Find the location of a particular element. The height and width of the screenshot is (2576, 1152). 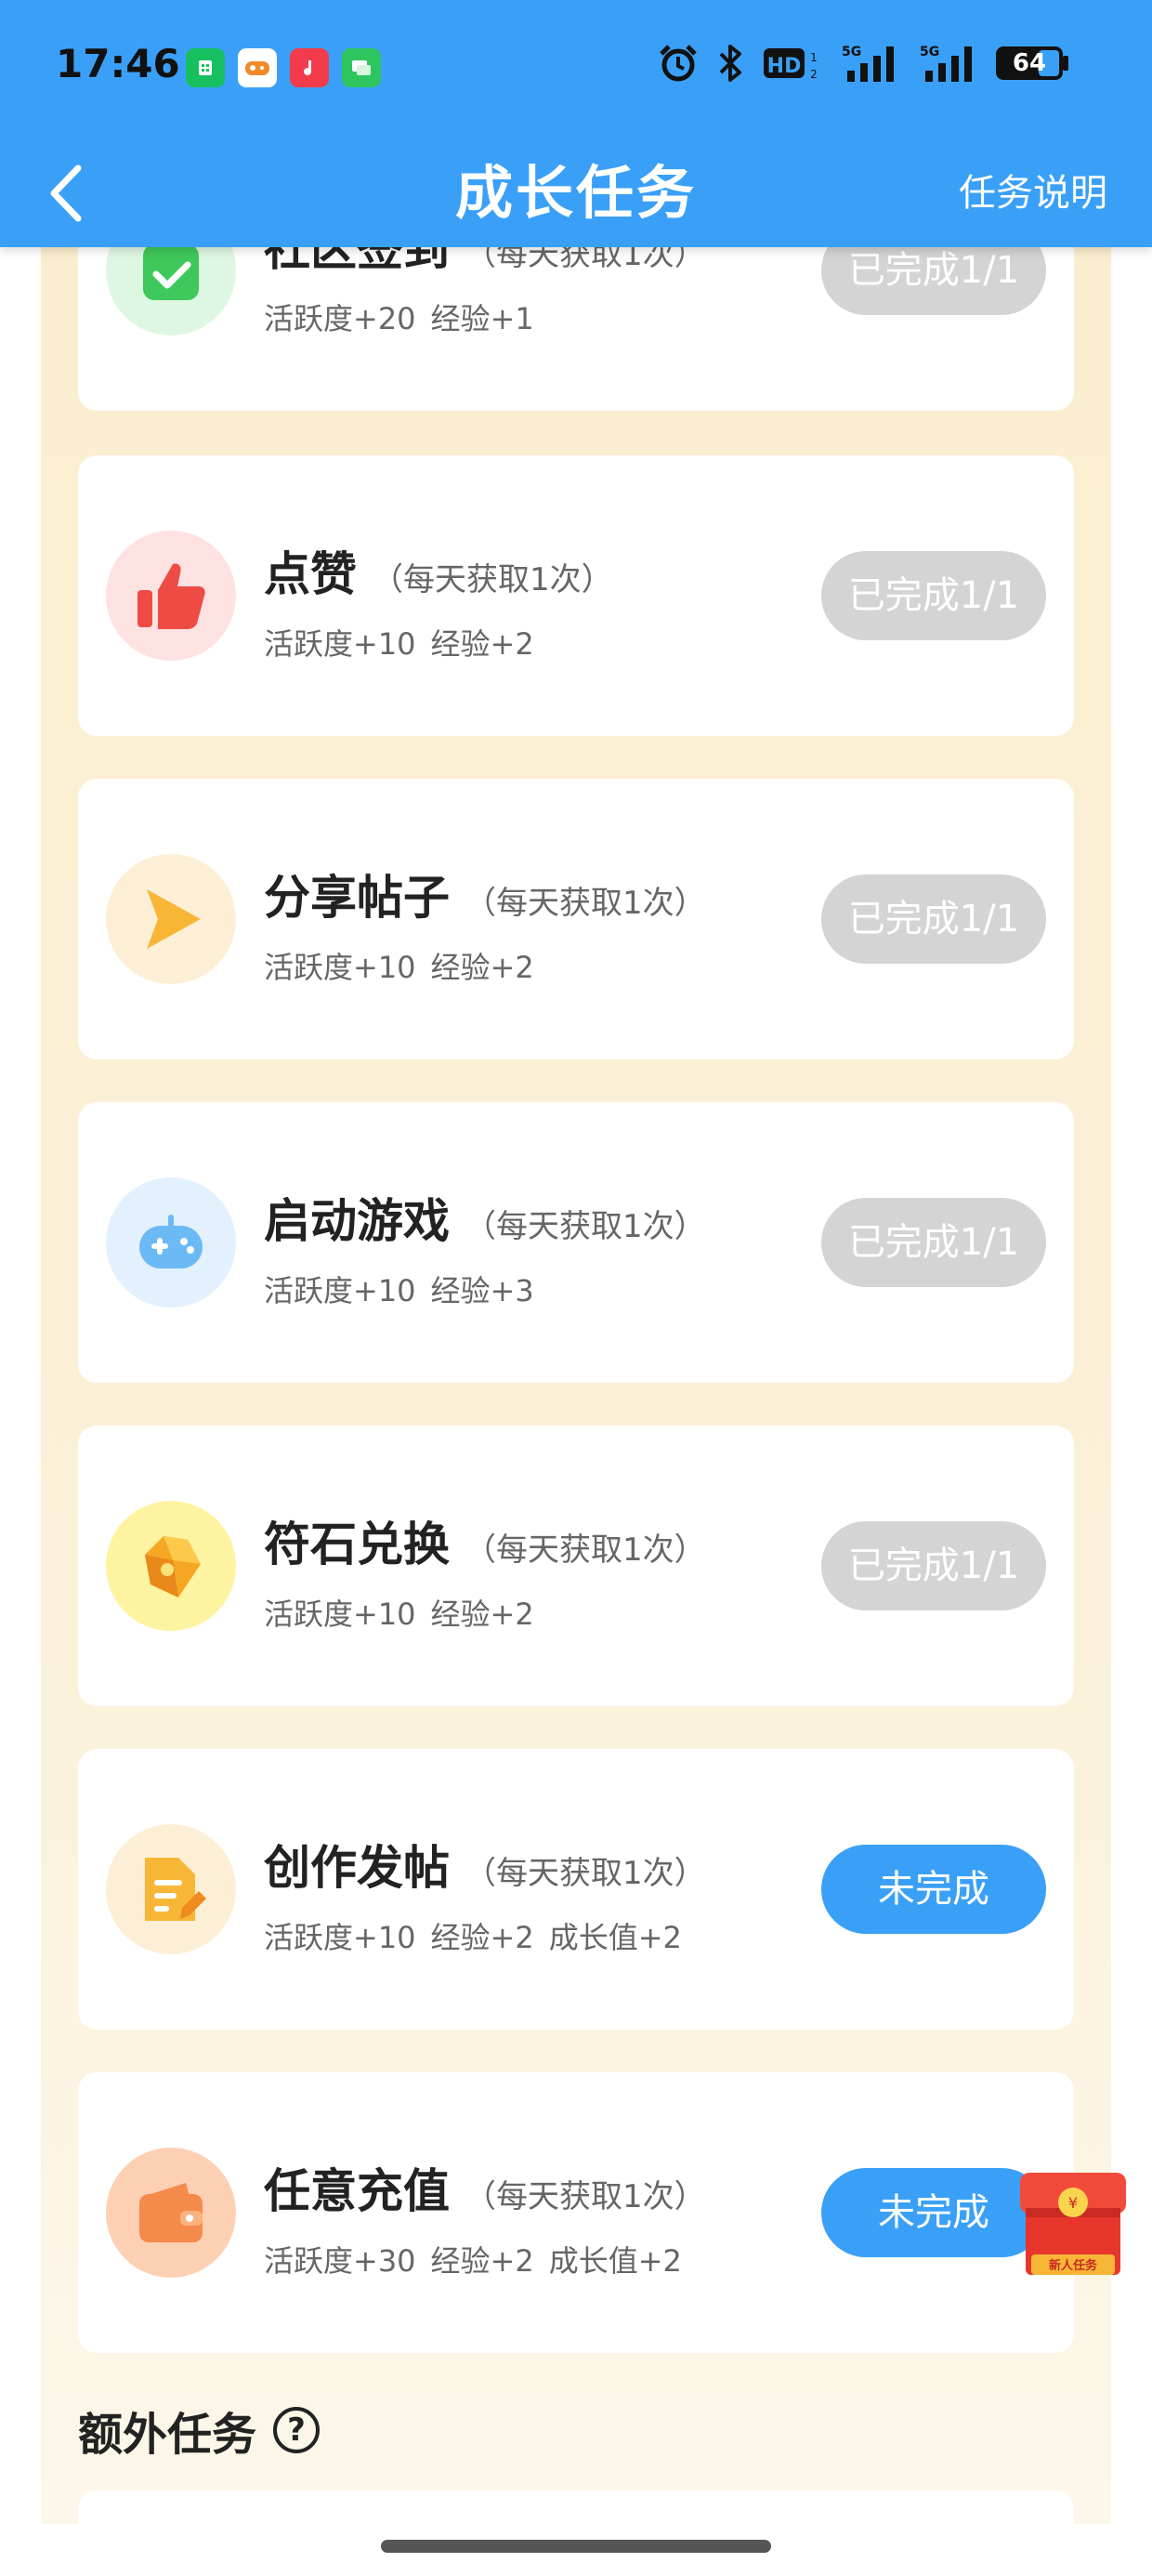

svg-text: 2 is located at coordinates (814, 74).